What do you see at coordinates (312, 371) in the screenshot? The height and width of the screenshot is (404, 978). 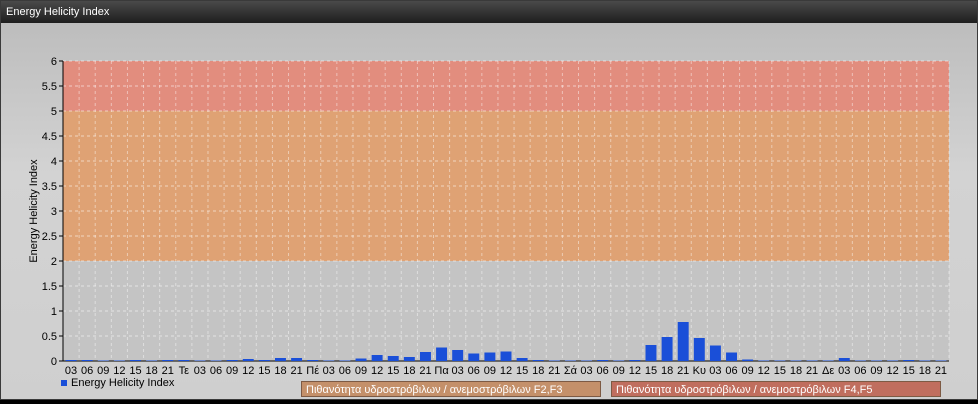 I see `x-tick-label: Πέ` at bounding box center [312, 371].